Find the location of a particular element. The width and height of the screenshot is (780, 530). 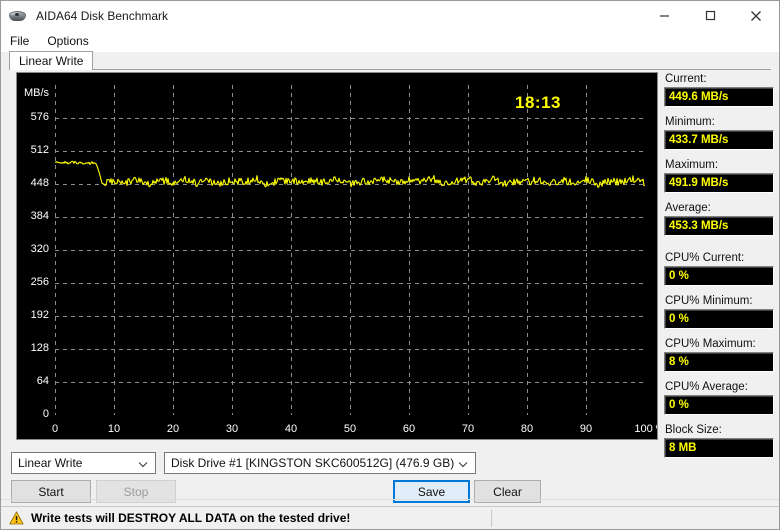

x-tick-20: 20 is located at coordinates (173, 429).